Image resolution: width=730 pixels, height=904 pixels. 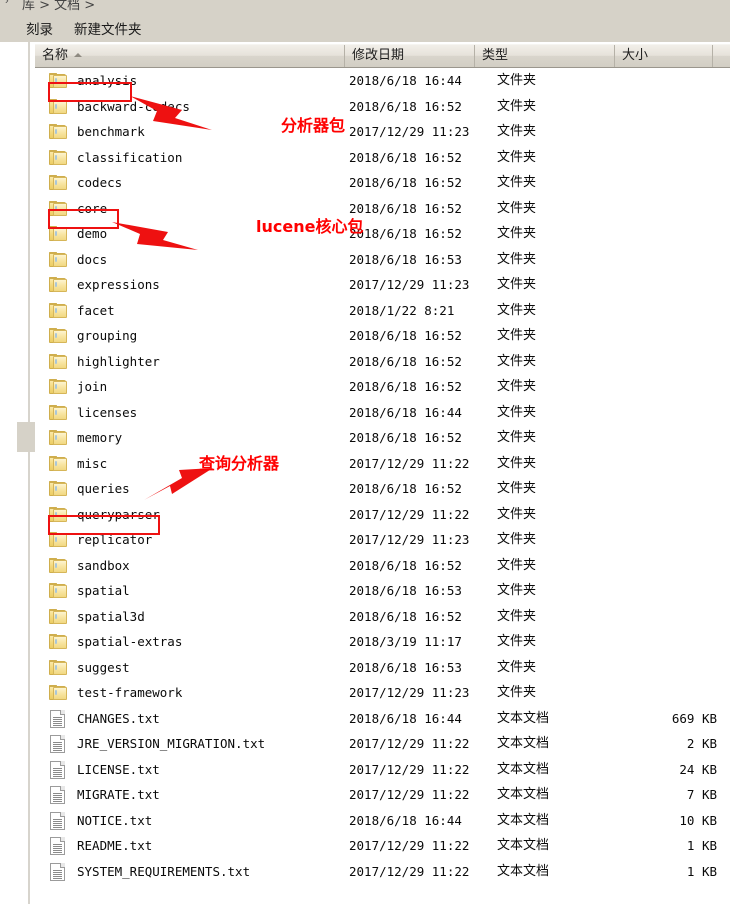 What do you see at coordinates (365, 7) in the screenshot?
I see `address-bar: › 库 > 文档 >` at bounding box center [365, 7].